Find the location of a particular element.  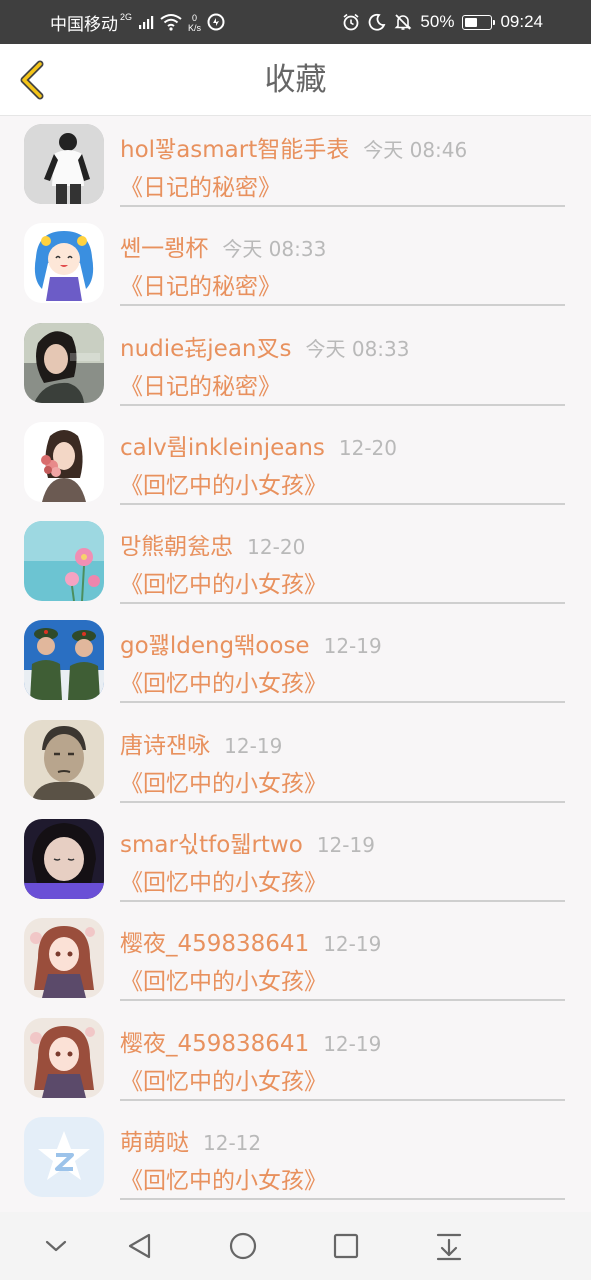

bell-off-icon is located at coordinates (403, 22).